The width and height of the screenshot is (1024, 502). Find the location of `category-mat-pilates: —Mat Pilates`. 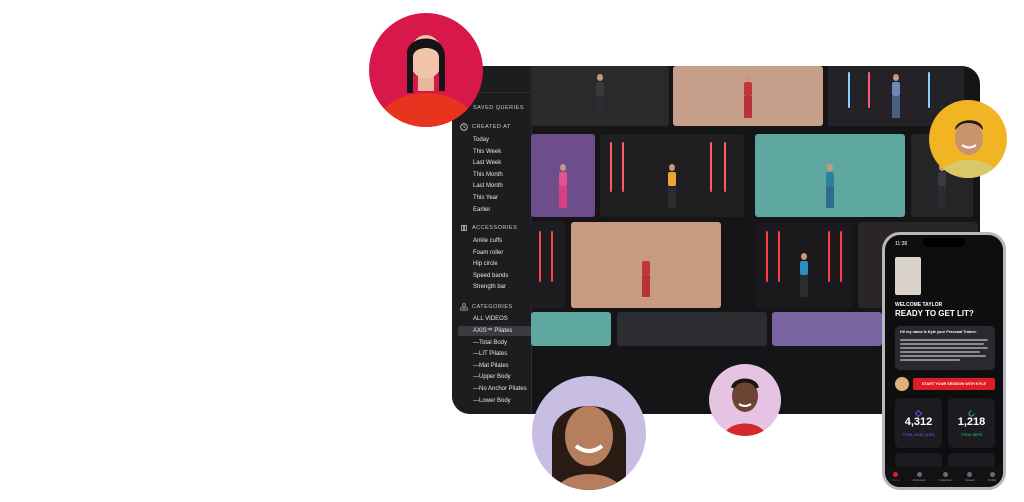

category-mat-pilates: —Mat Pilates is located at coordinates (491, 366).